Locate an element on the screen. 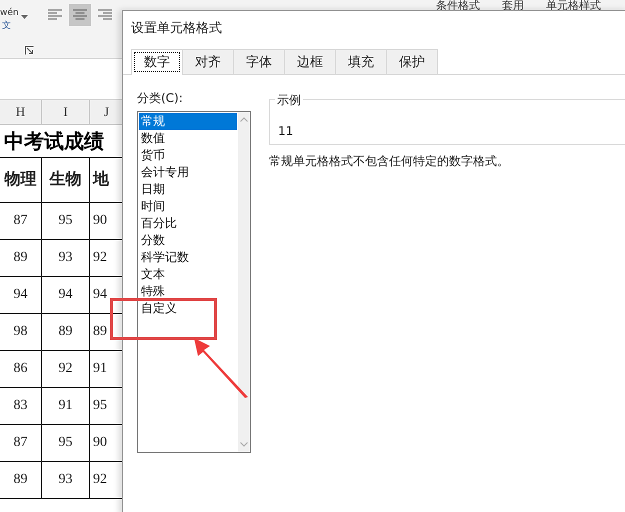 This screenshot has height=512, width=625. dialog-title: 设置单元格格式 is located at coordinates (176, 29).